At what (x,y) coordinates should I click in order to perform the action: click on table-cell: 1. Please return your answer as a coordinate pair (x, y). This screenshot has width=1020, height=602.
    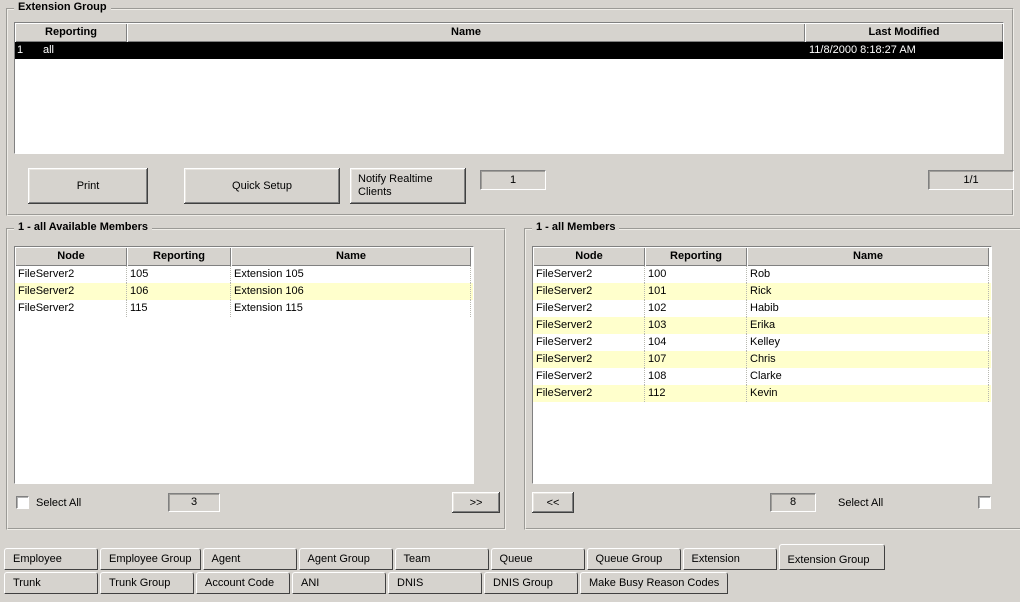
    Looking at the image, I should click on (20, 50).